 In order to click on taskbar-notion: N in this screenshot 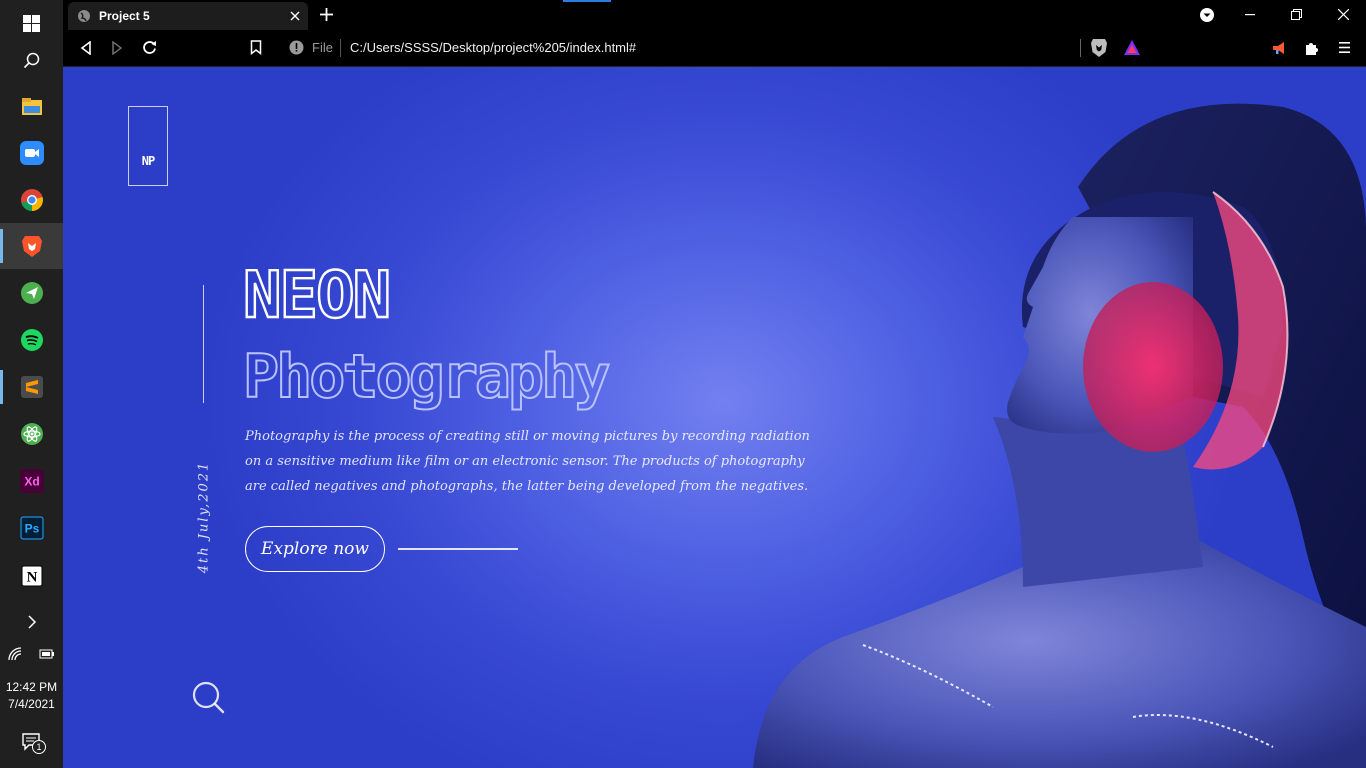, I will do `click(31, 576)`.